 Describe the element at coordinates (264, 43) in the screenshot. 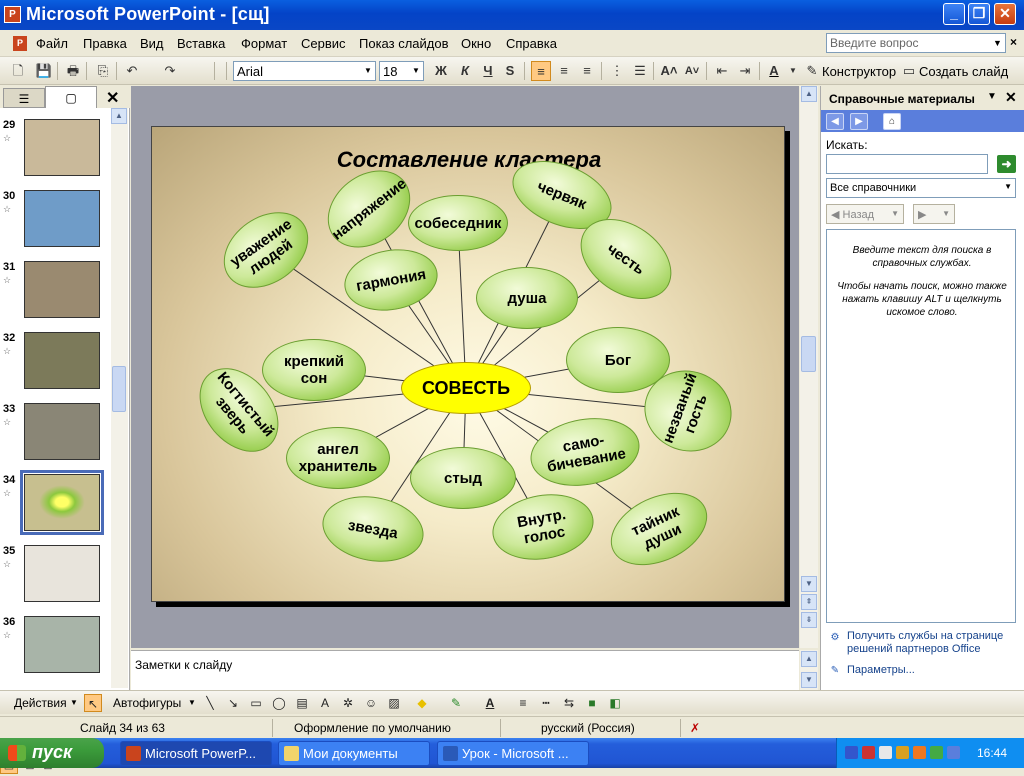

I see `menu-format: Формат` at that location.